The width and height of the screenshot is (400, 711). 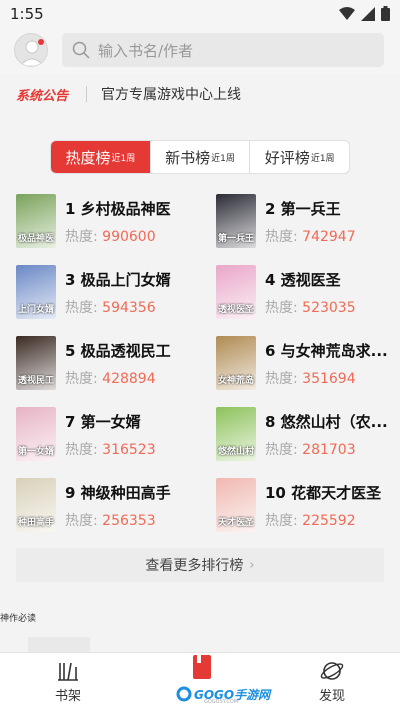 What do you see at coordinates (329, 308) in the screenshot?
I see `heat-value: 523035` at bounding box center [329, 308].